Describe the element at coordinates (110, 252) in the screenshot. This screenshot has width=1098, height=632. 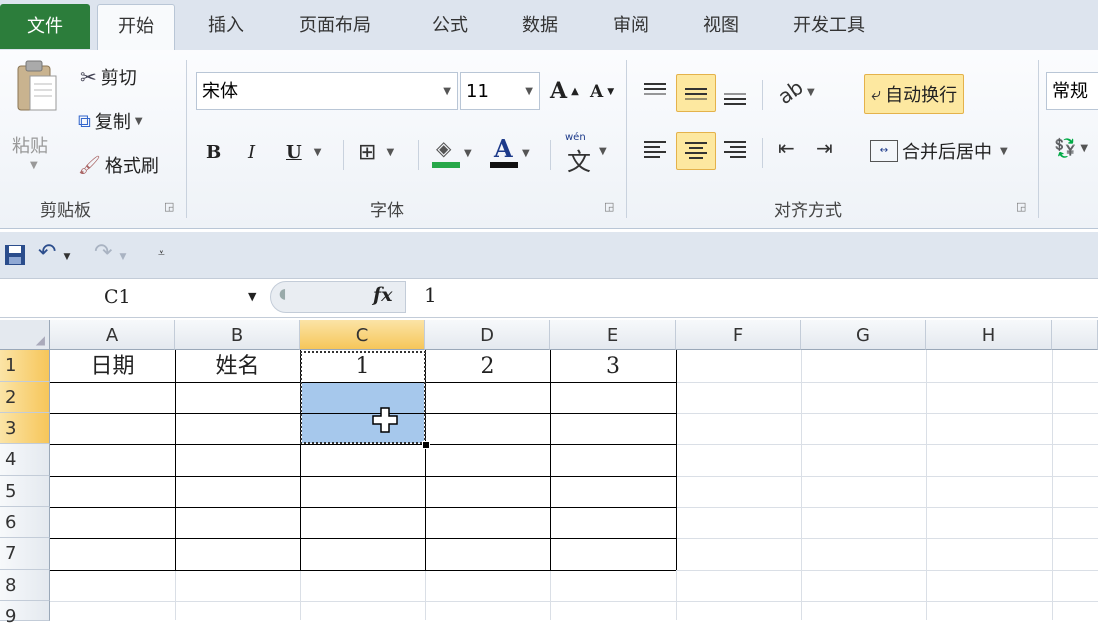
I see `redo-button: ↷ ▼` at that location.